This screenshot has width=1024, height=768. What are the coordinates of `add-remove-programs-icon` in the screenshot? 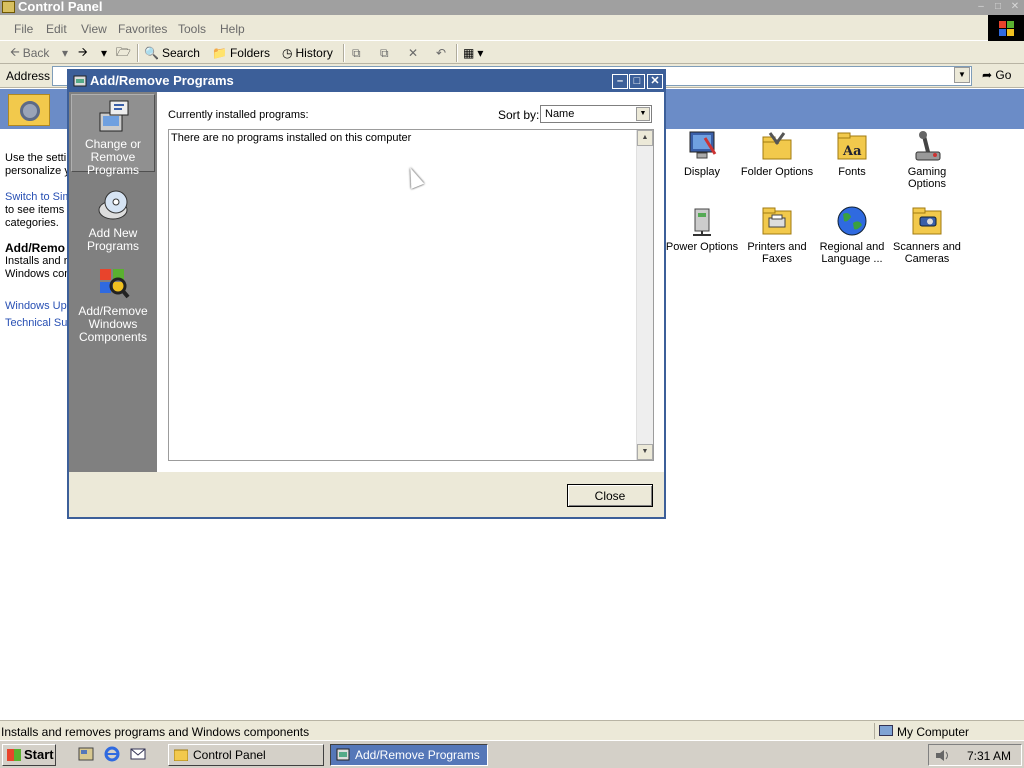 It's located at (80, 81).